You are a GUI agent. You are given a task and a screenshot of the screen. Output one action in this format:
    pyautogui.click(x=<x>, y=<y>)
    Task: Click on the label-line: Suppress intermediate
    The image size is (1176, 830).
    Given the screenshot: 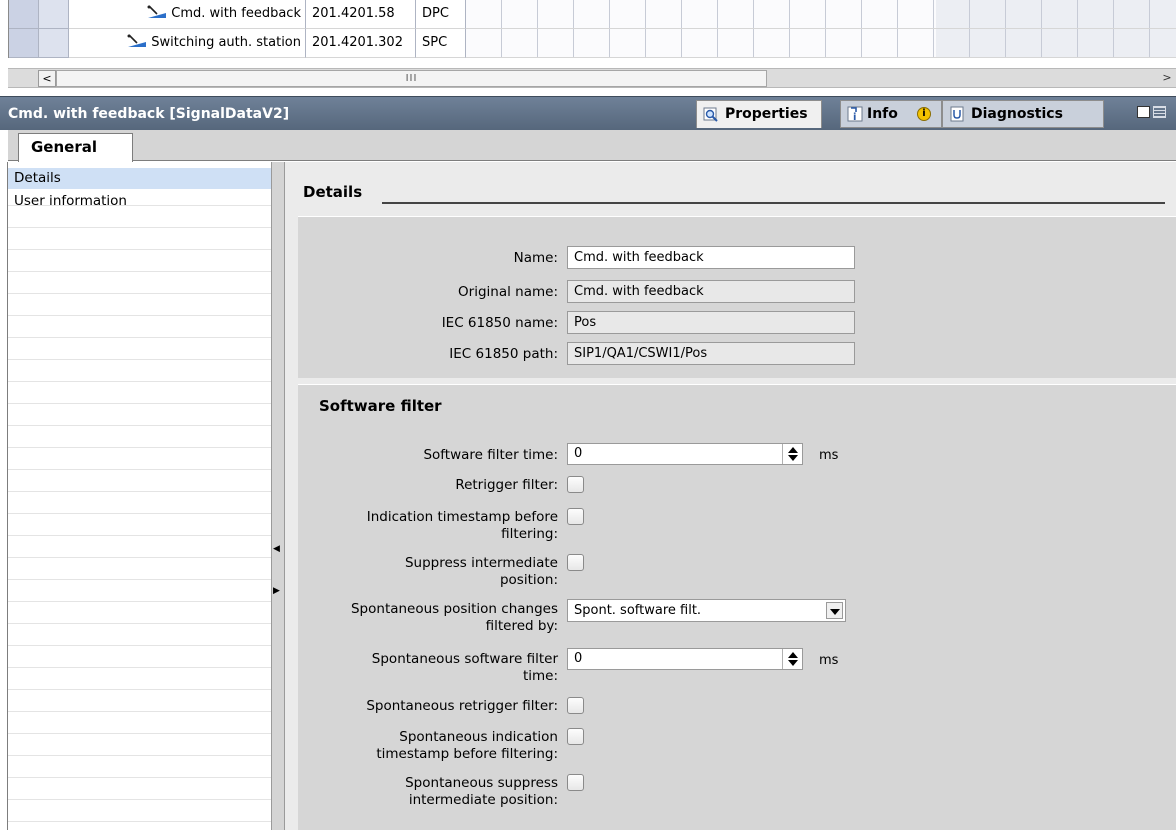 What is the action you would take?
    pyautogui.click(x=481, y=563)
    